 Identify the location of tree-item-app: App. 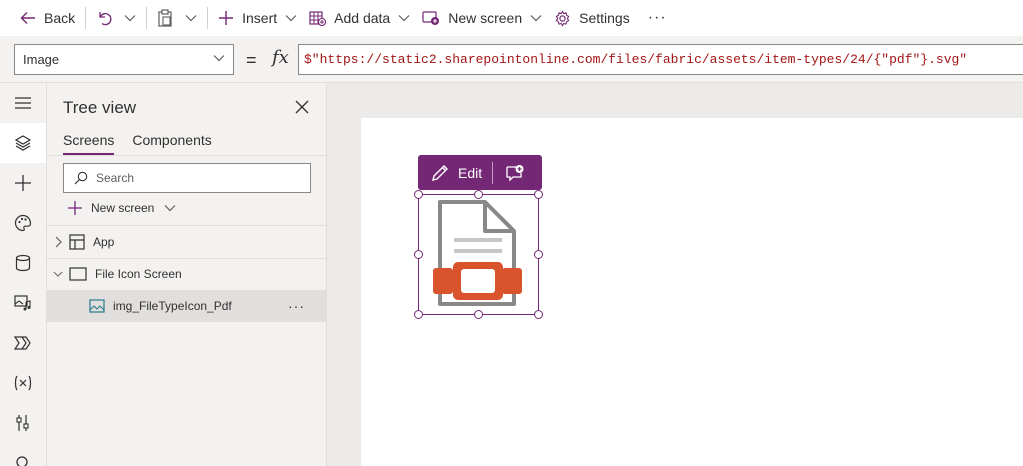
(187, 242).